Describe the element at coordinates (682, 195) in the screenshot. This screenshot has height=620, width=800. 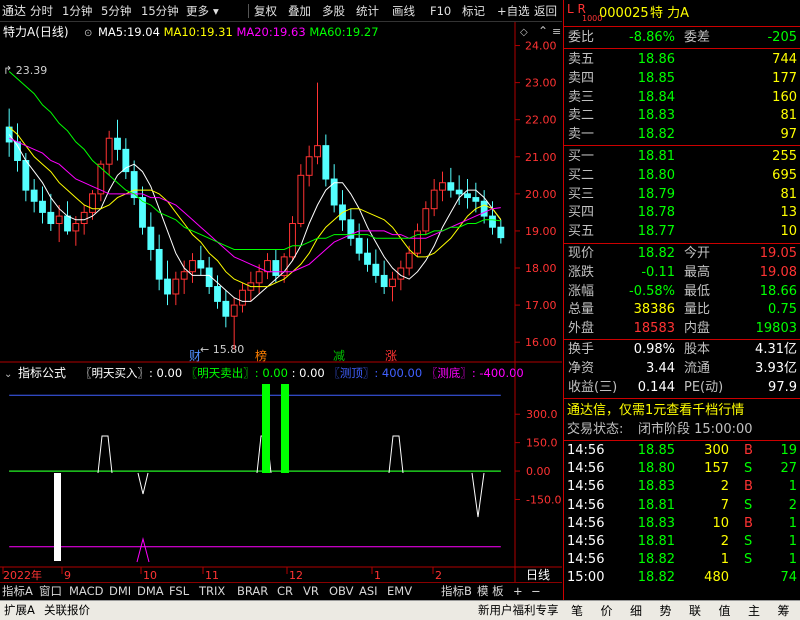
I see `buy-level: 买三 18.79 81` at that location.